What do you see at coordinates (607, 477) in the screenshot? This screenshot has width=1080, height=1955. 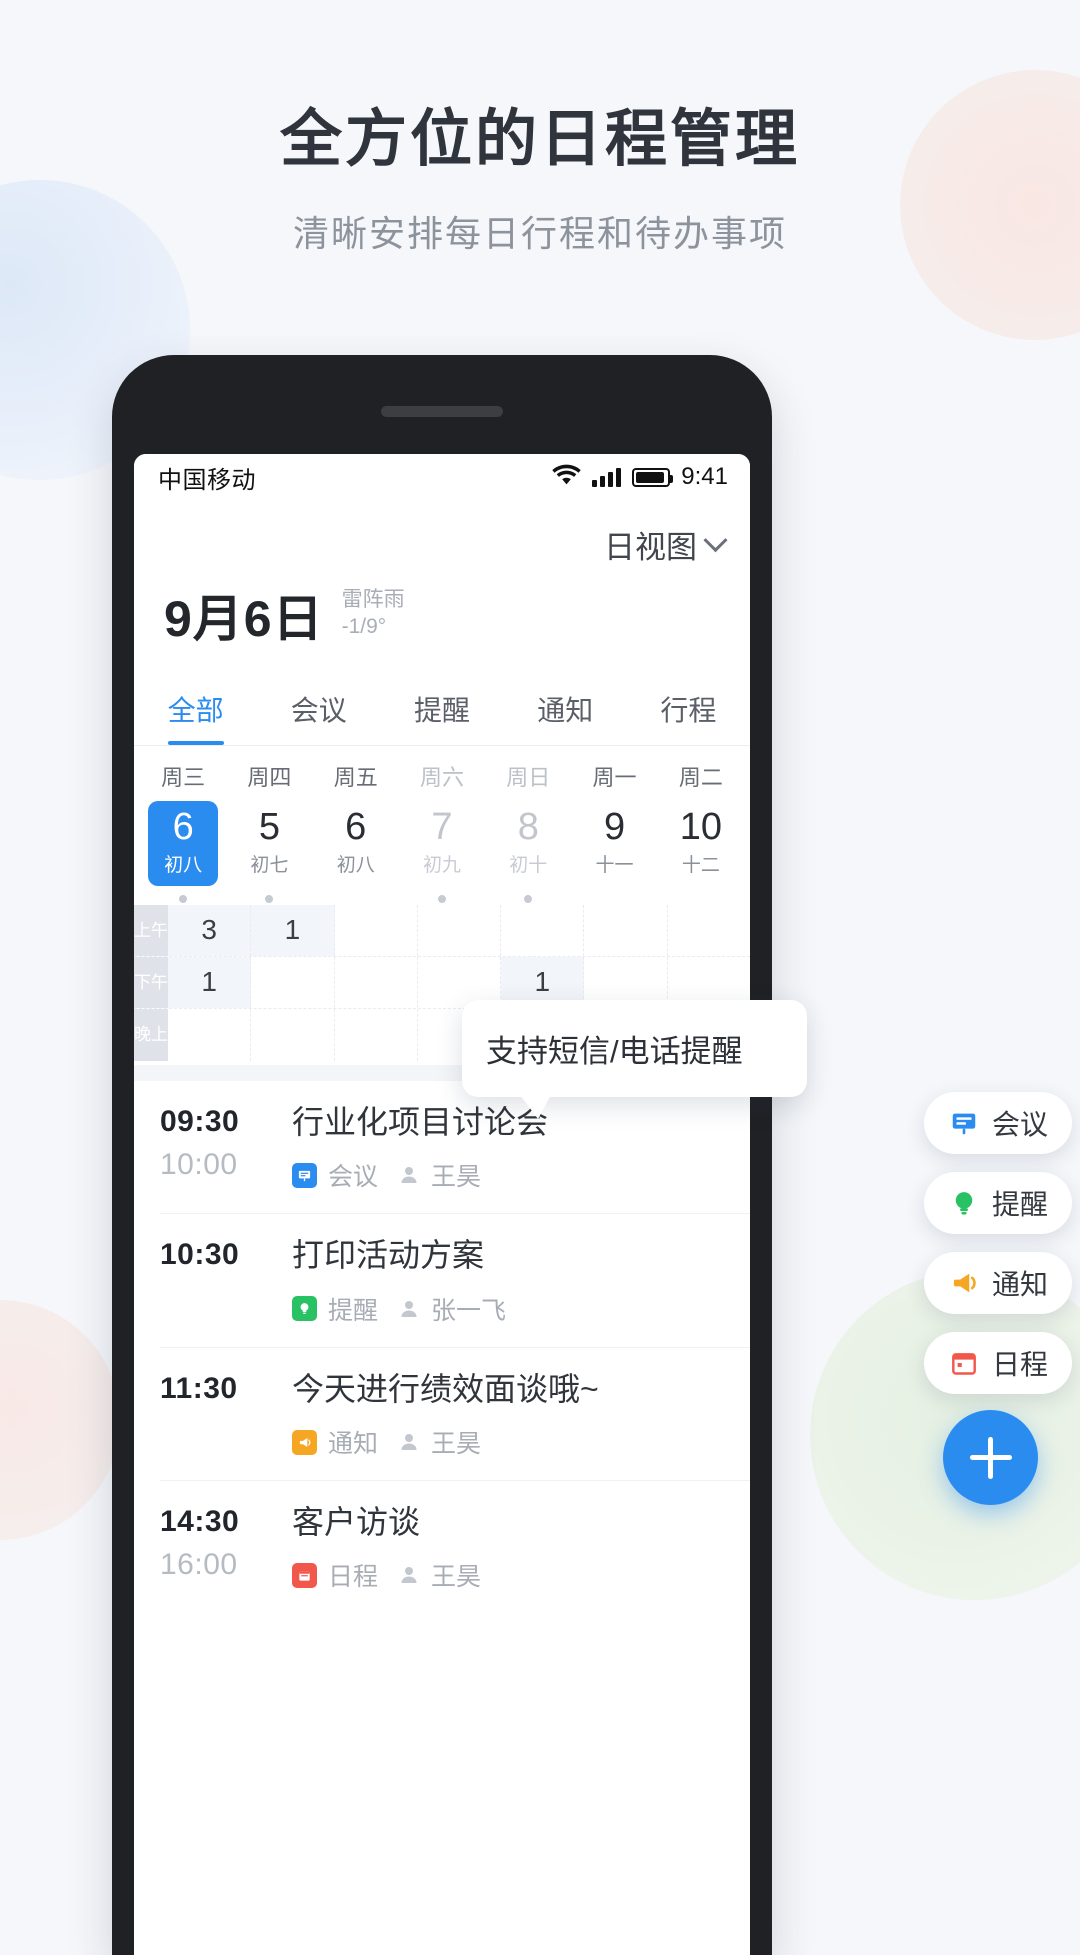 I see `signal-bars-icon` at bounding box center [607, 477].